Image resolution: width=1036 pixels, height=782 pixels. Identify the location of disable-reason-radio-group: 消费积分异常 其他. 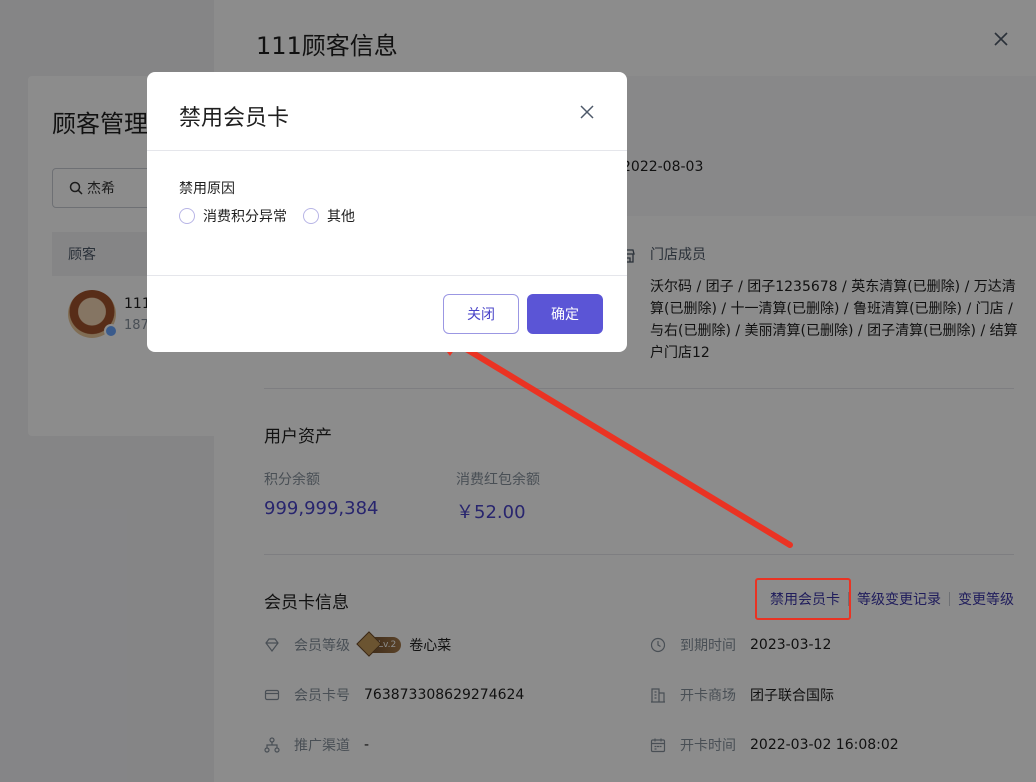
(275, 216).